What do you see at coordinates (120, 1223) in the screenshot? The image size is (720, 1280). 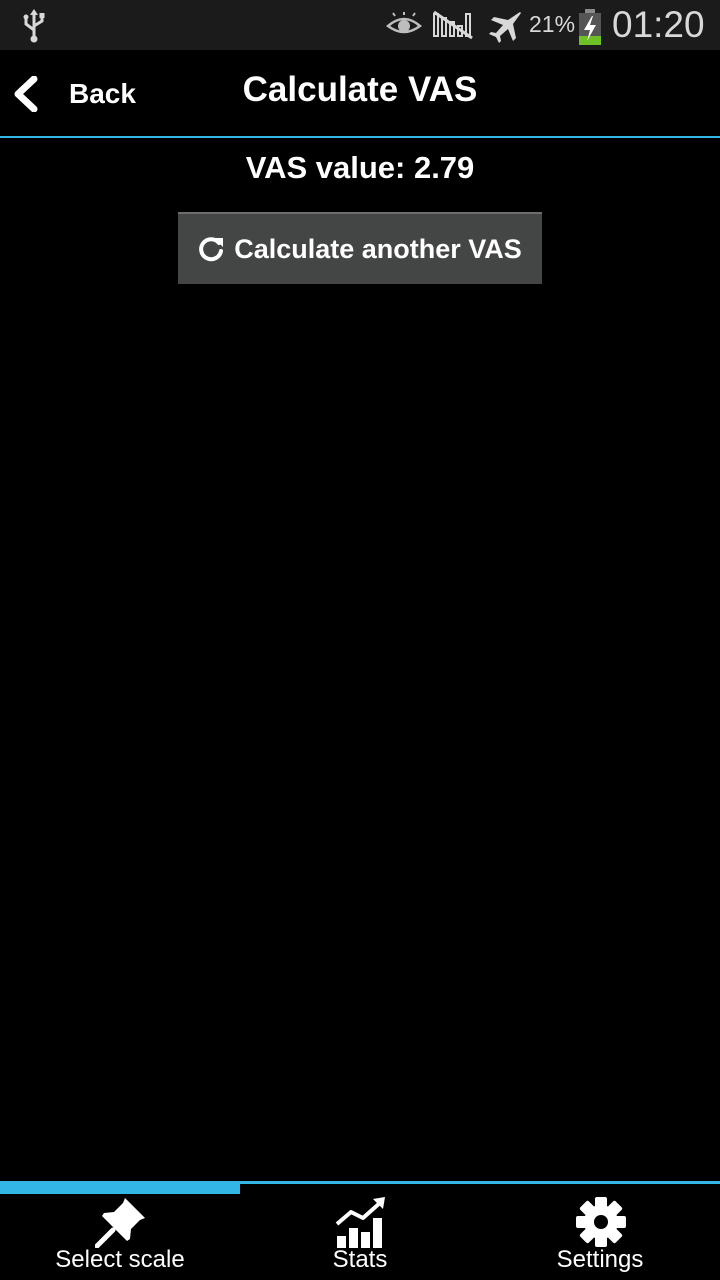 I see `pushpin-icon` at bounding box center [120, 1223].